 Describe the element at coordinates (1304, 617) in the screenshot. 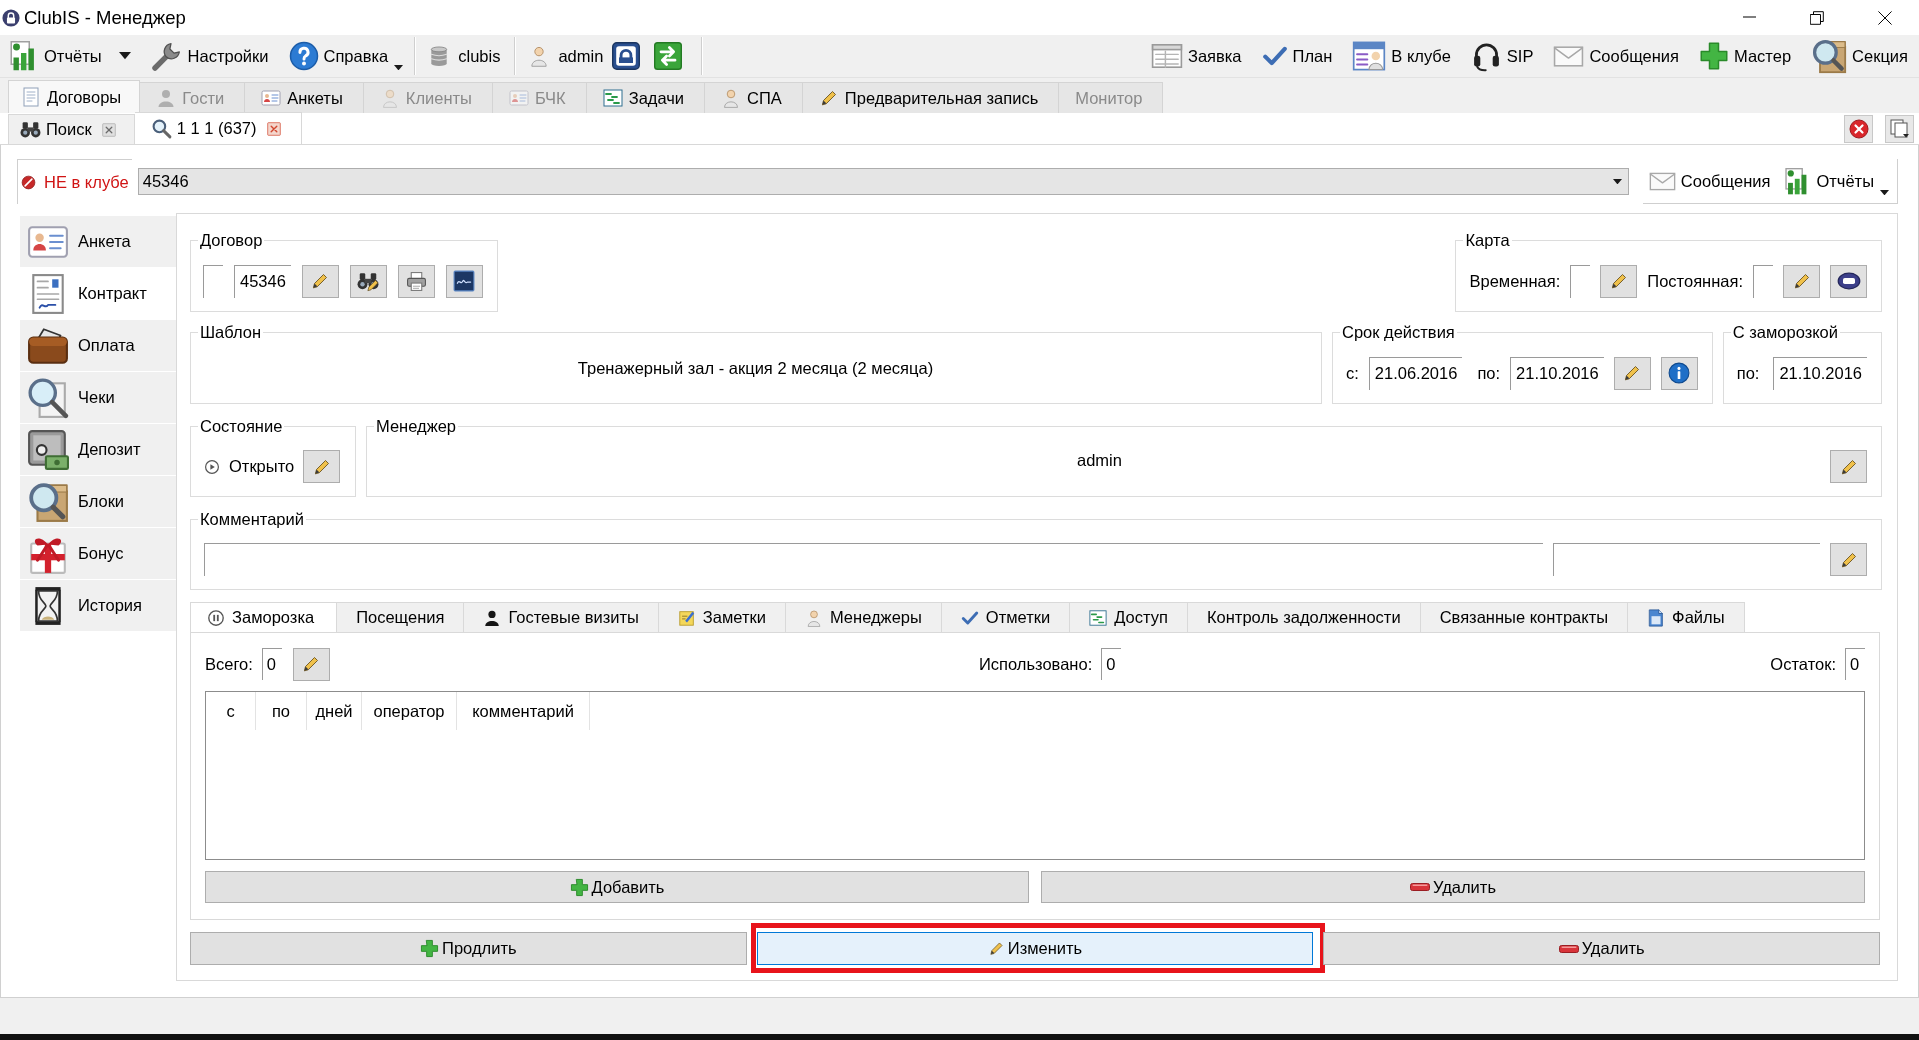

I see `tab: Контроль задолженности` at that location.